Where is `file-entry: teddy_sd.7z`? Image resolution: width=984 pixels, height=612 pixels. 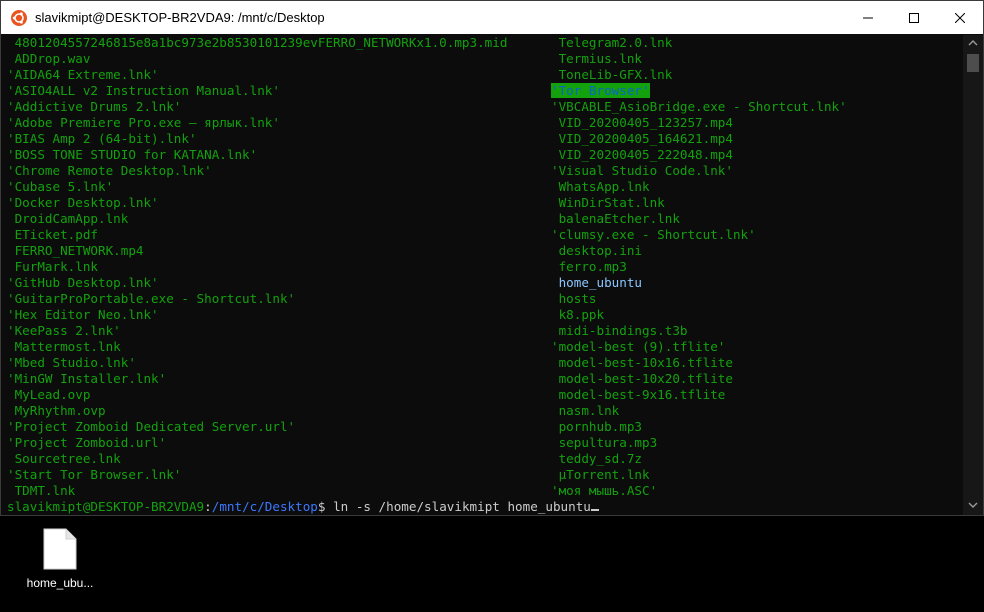
file-entry: teddy_sd.7z is located at coordinates (596, 458).